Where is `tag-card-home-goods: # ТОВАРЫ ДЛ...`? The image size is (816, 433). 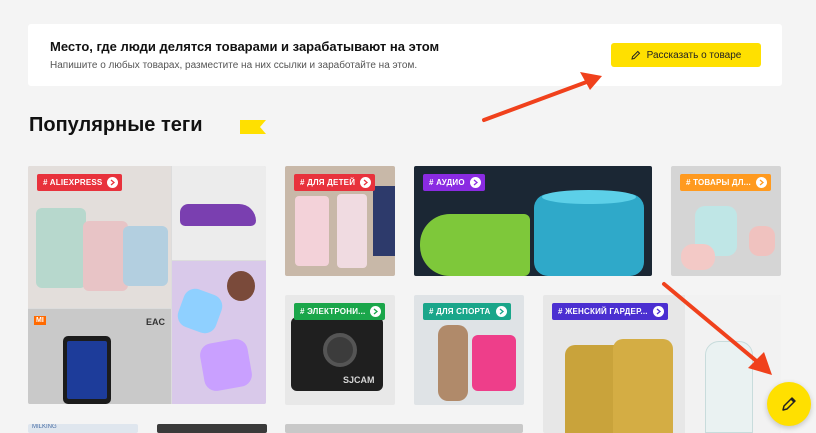 tag-card-home-goods: # ТОВАРЫ ДЛ... is located at coordinates (726, 221).